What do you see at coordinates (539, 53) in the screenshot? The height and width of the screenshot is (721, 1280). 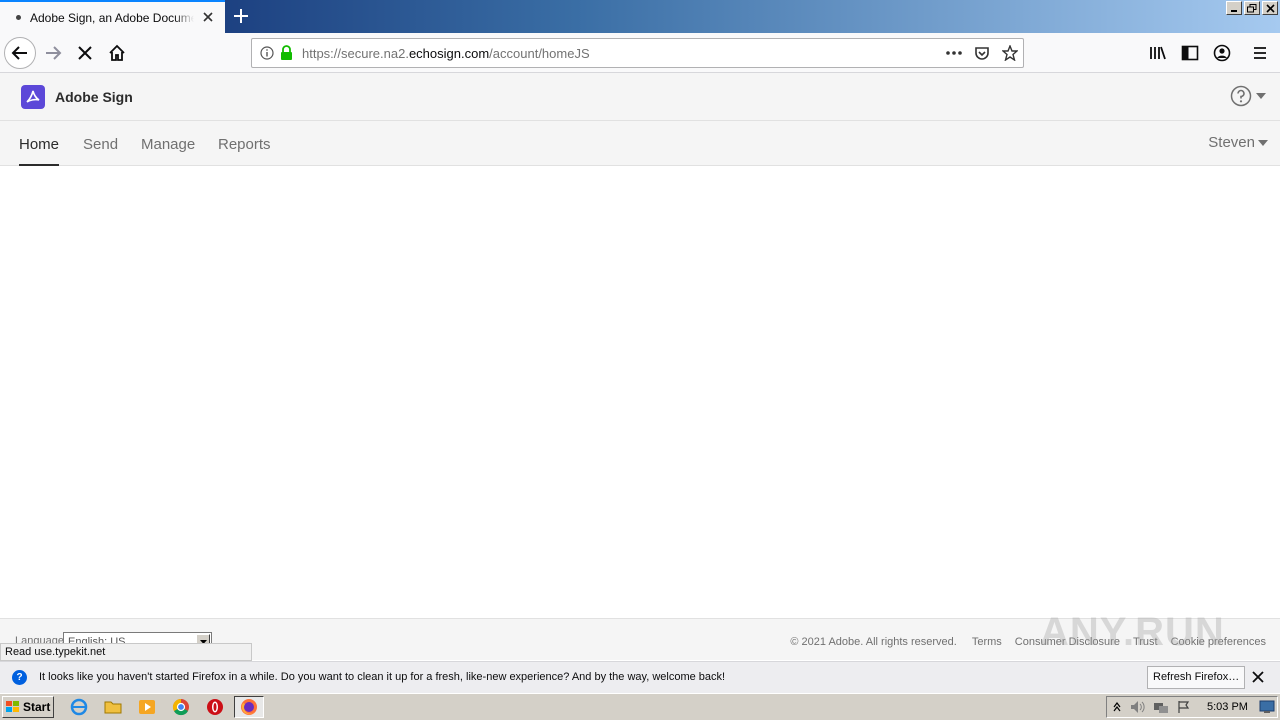 I see `url-path: /account/homeJS` at bounding box center [539, 53].